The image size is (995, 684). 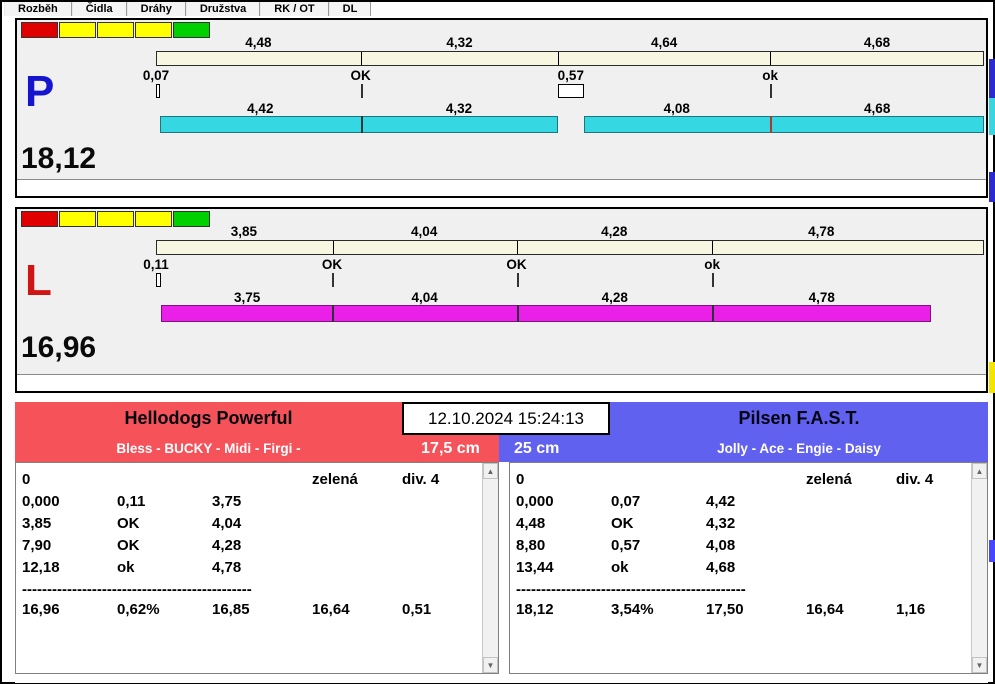 What do you see at coordinates (537, 448) in the screenshot?
I see `jump-height-right-text: 25 cm` at bounding box center [537, 448].